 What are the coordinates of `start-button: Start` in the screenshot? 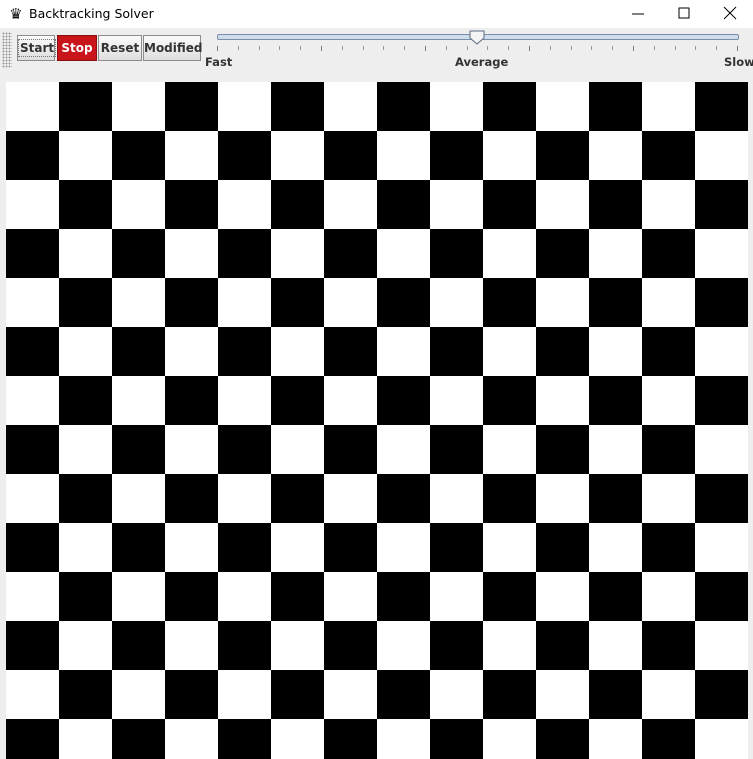 It's located at (37, 48).